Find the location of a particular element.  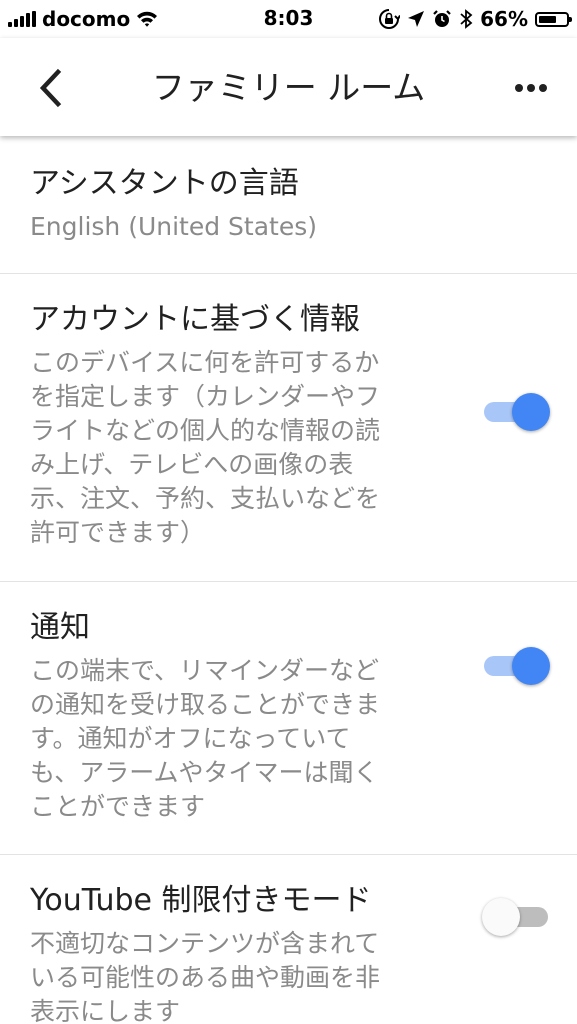

account-info-toggle is located at coordinates (517, 412).